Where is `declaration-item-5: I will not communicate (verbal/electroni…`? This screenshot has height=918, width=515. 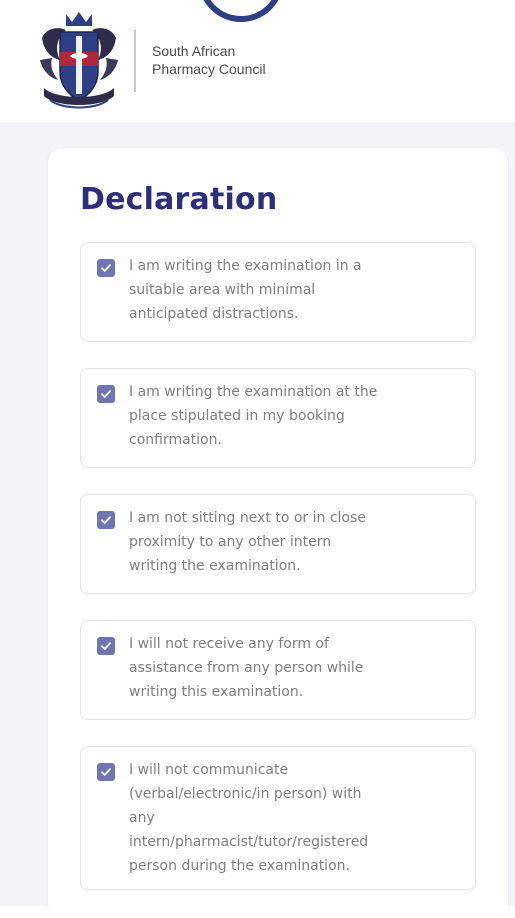 declaration-item-5: I will not communicate (verbal/electroni… is located at coordinates (278, 818).